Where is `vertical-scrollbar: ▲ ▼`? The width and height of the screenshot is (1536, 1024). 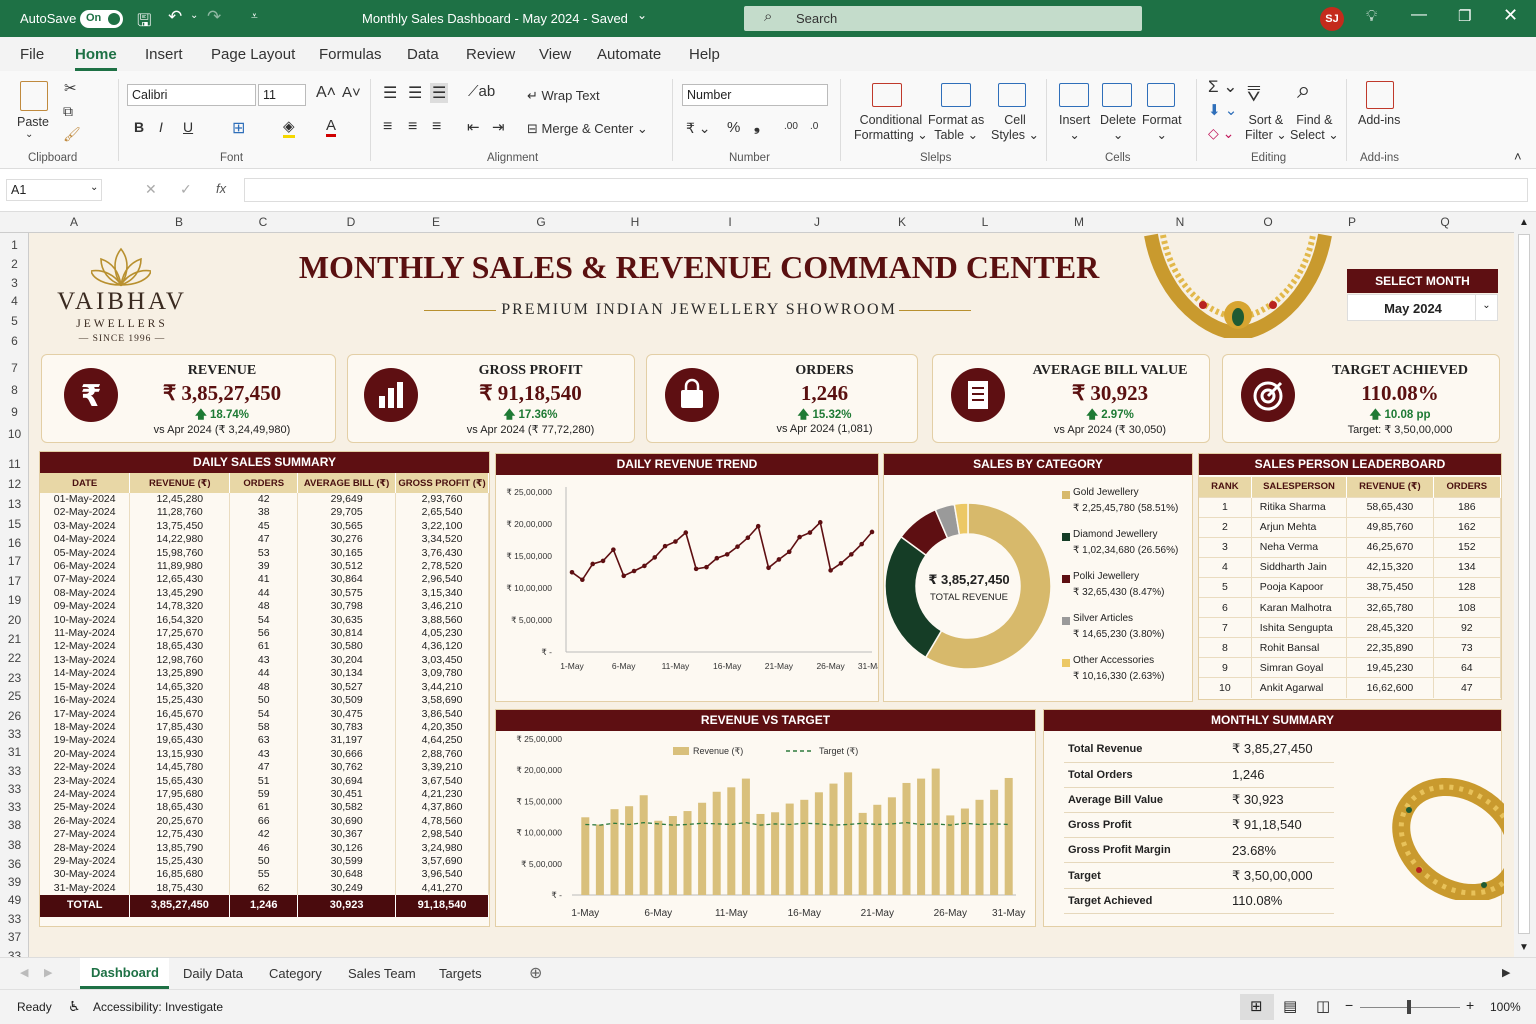 vertical-scrollbar: ▲ ▼ is located at coordinates (1525, 584).